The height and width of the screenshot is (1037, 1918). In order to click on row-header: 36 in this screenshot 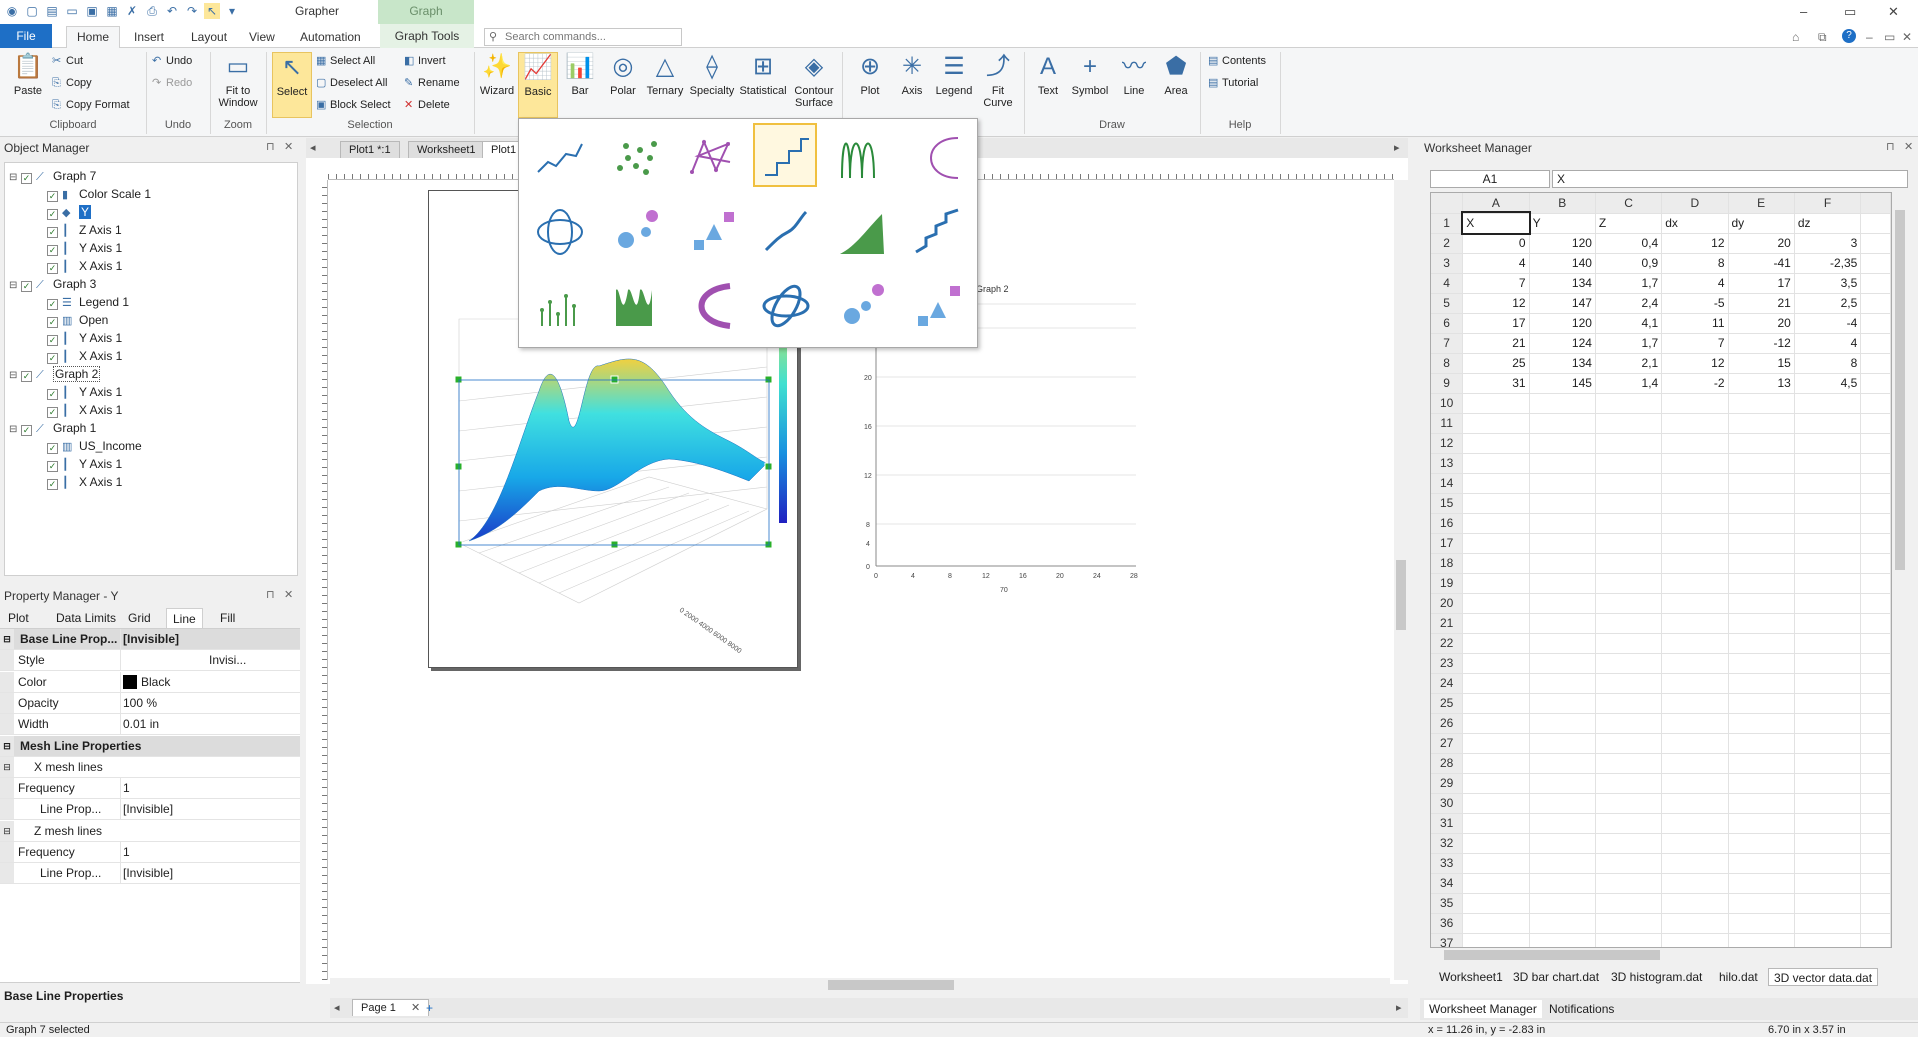, I will do `click(1447, 923)`.